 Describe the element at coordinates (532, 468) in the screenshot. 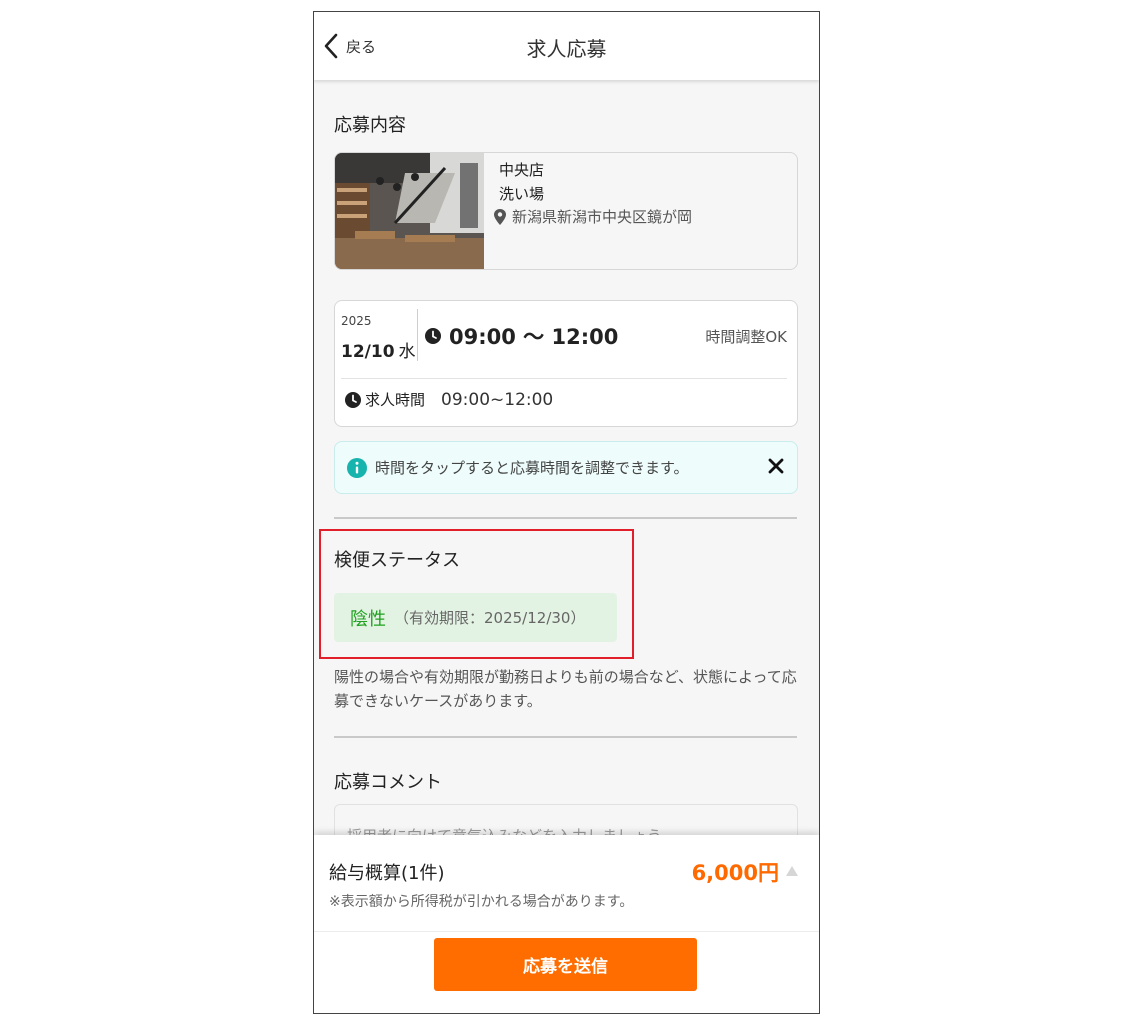

I see `info-message-text: 時間をタップすると応募時間を調整できます。` at that location.